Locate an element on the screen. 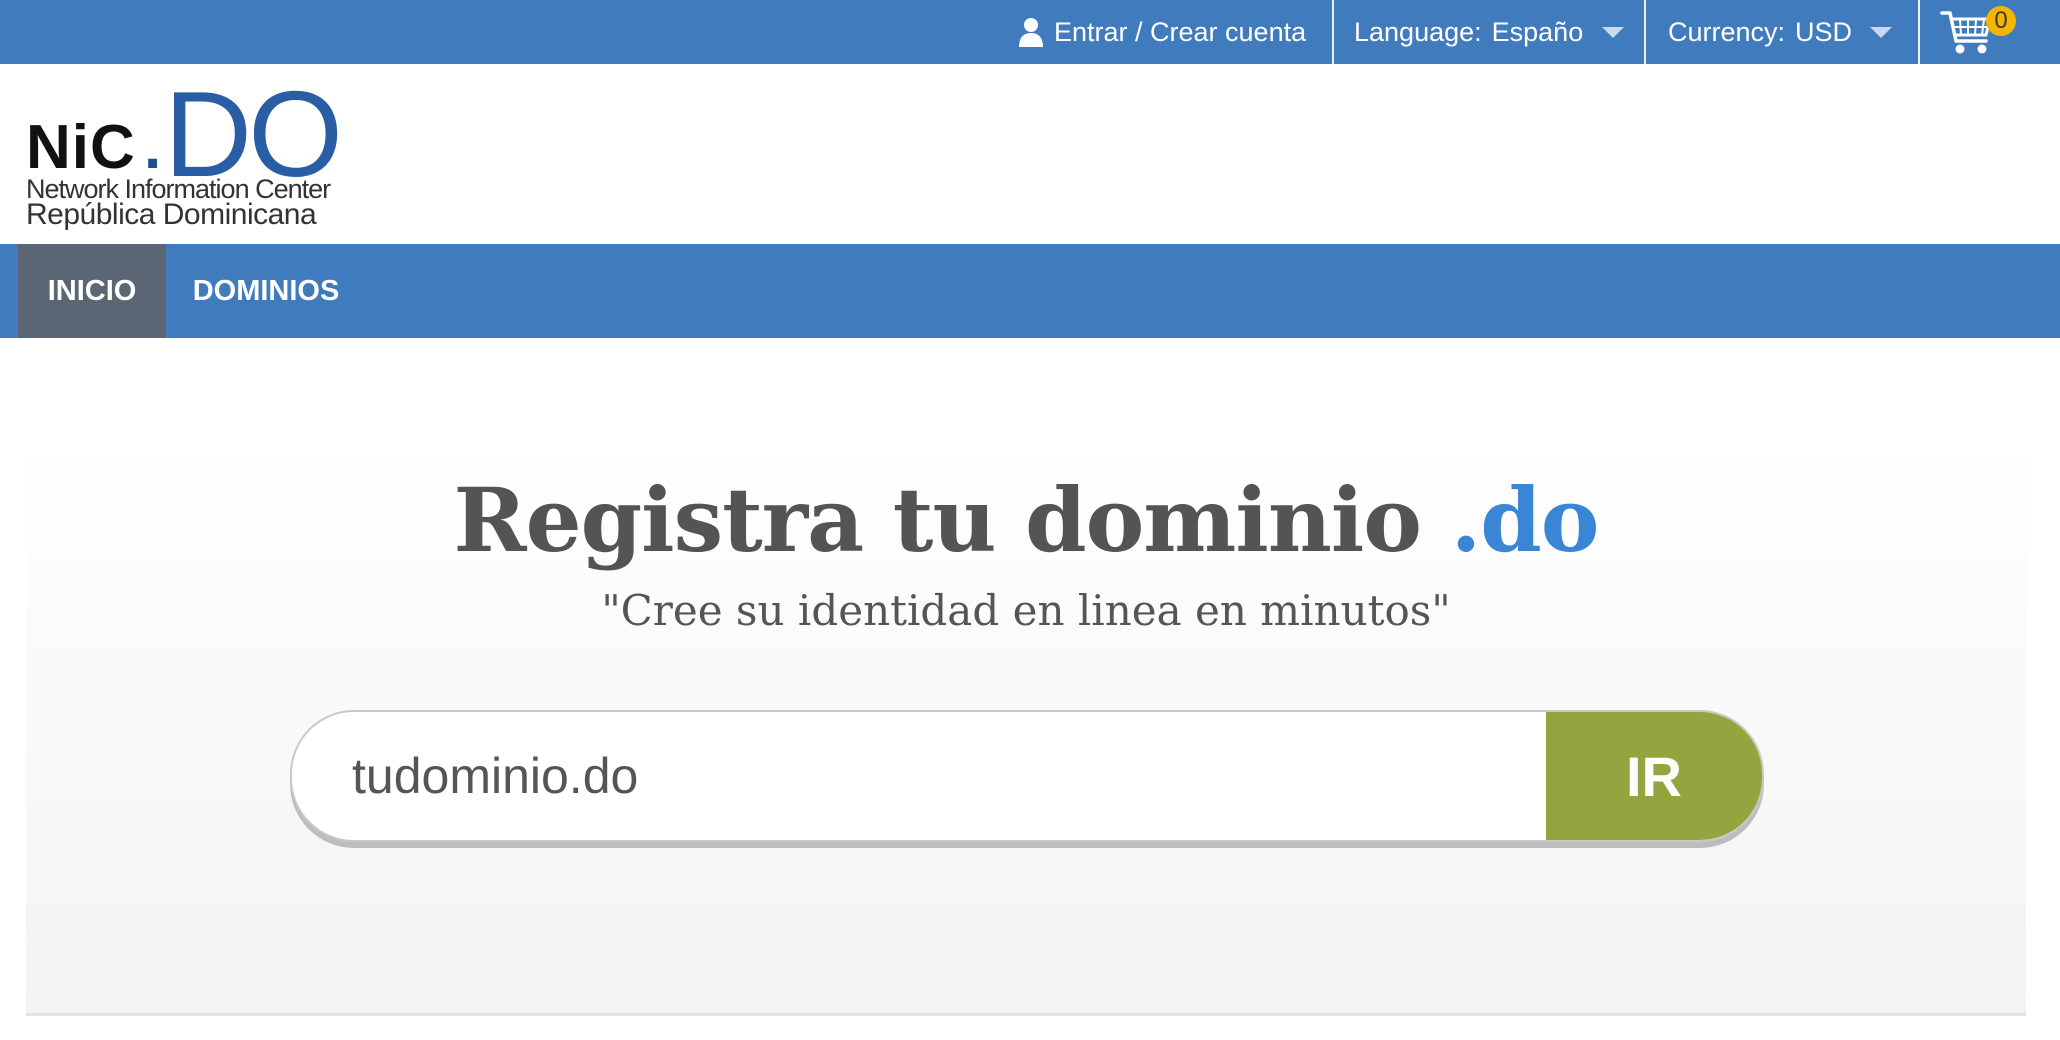 The image size is (2060, 1040). main-nav: INICIO DOMINIOS is located at coordinates (1030, 291).